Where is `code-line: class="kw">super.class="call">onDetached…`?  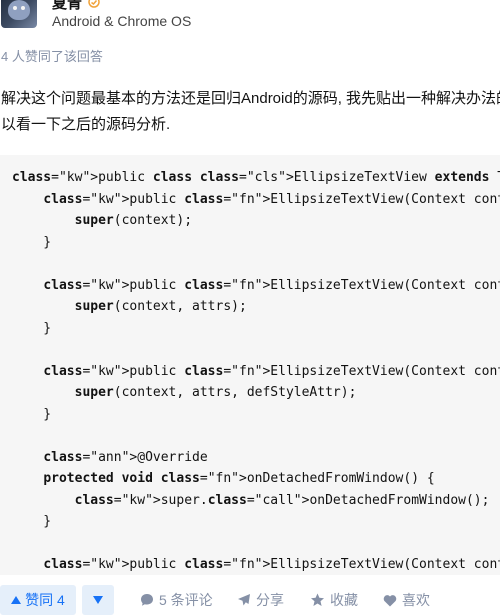
code-line: class="kw">super.class="call">onDetached… is located at coordinates (282, 500).